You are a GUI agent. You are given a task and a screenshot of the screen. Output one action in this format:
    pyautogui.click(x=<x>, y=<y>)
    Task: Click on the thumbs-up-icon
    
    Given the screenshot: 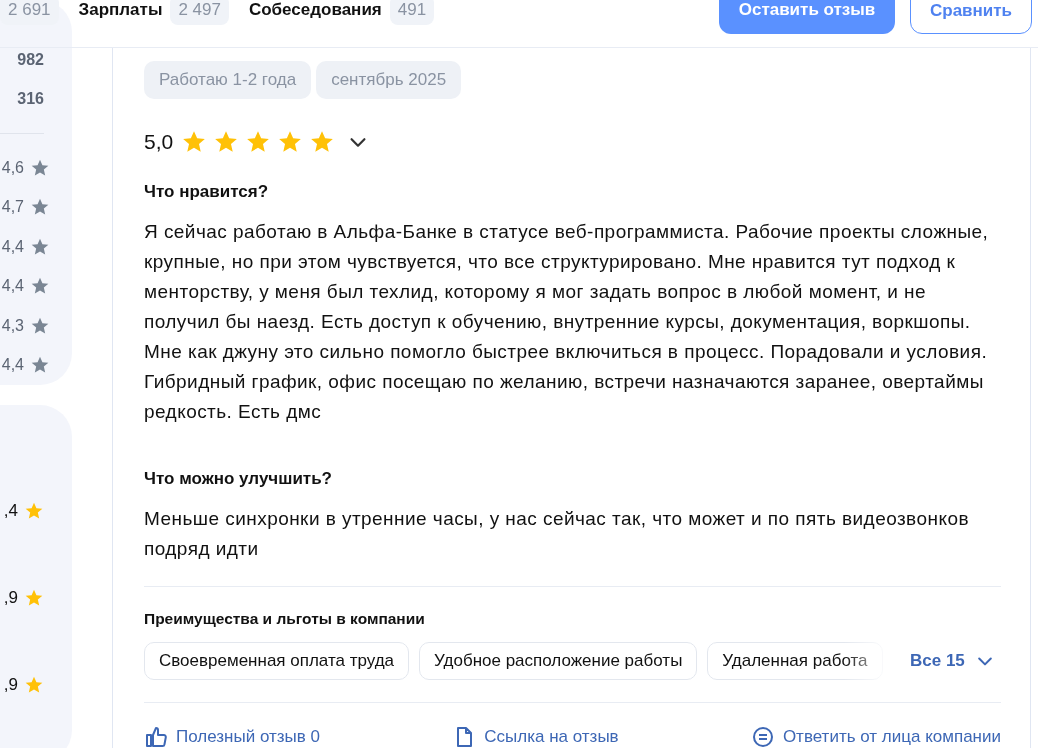 What is the action you would take?
    pyautogui.click(x=156, y=736)
    